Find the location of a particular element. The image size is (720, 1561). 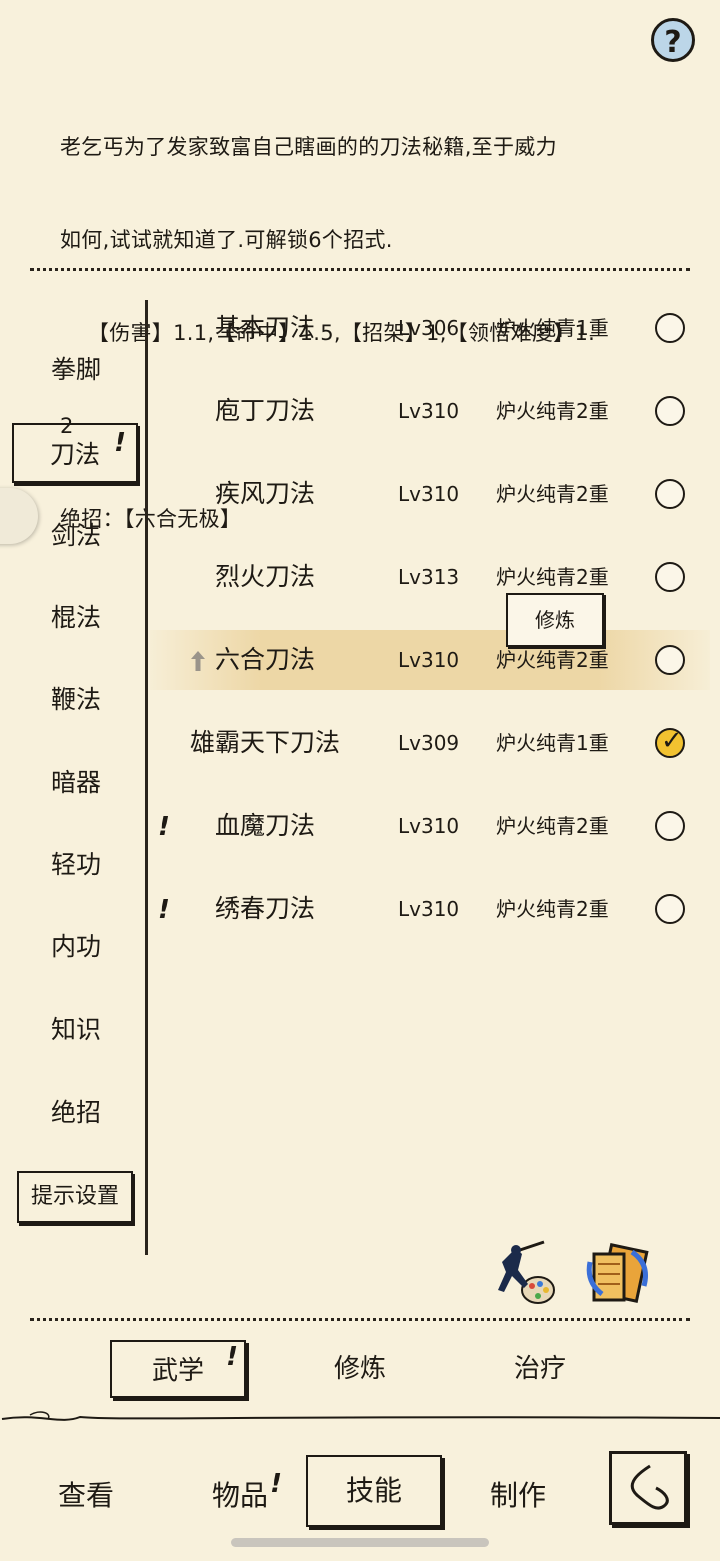

description-line: 如何,试试就知道了.可解锁6个招式. is located at coordinates (226, 240).